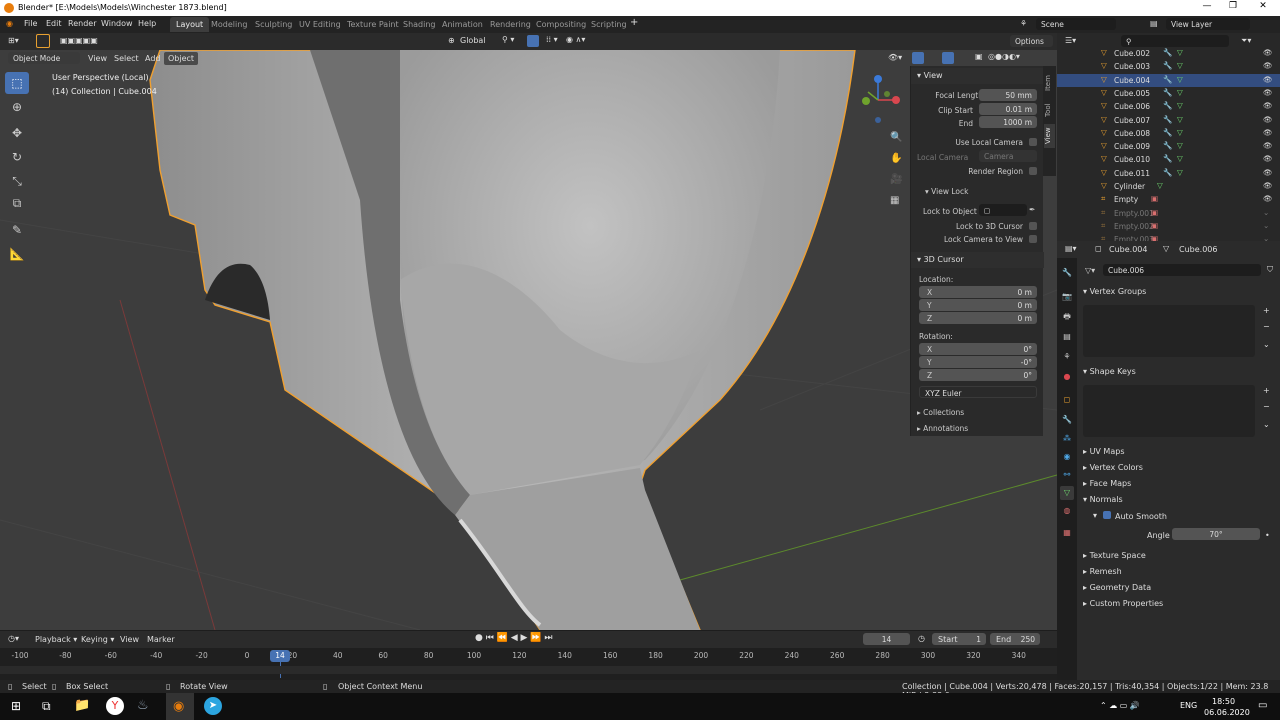 The image size is (1280, 720). What do you see at coordinates (17, 83) in the screenshot?
I see `select-box-tool-icon: ⬚` at bounding box center [17, 83].